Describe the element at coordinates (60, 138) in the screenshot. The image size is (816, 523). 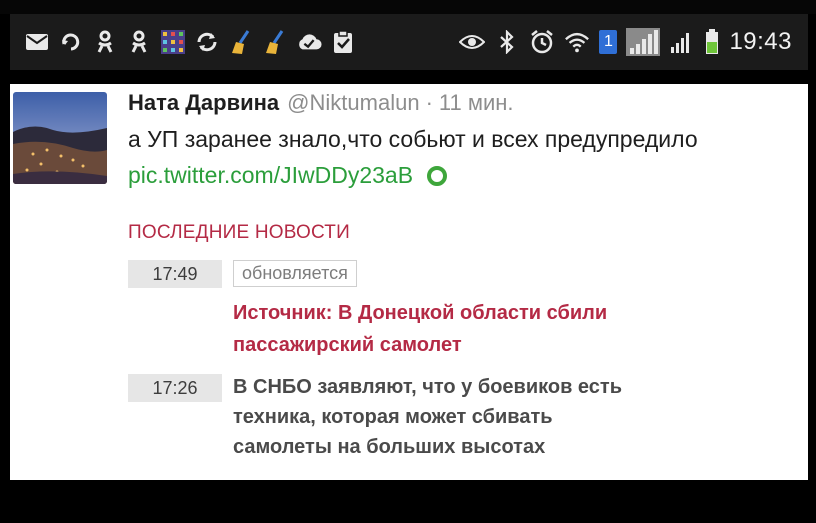
I see `avatar` at that location.